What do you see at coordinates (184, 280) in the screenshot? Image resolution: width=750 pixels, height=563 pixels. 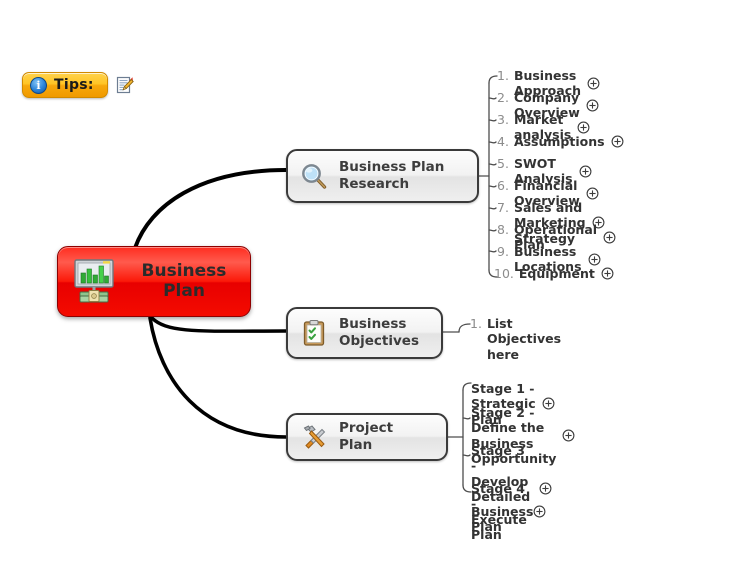 I see `central-node-label: Business Plan` at bounding box center [184, 280].